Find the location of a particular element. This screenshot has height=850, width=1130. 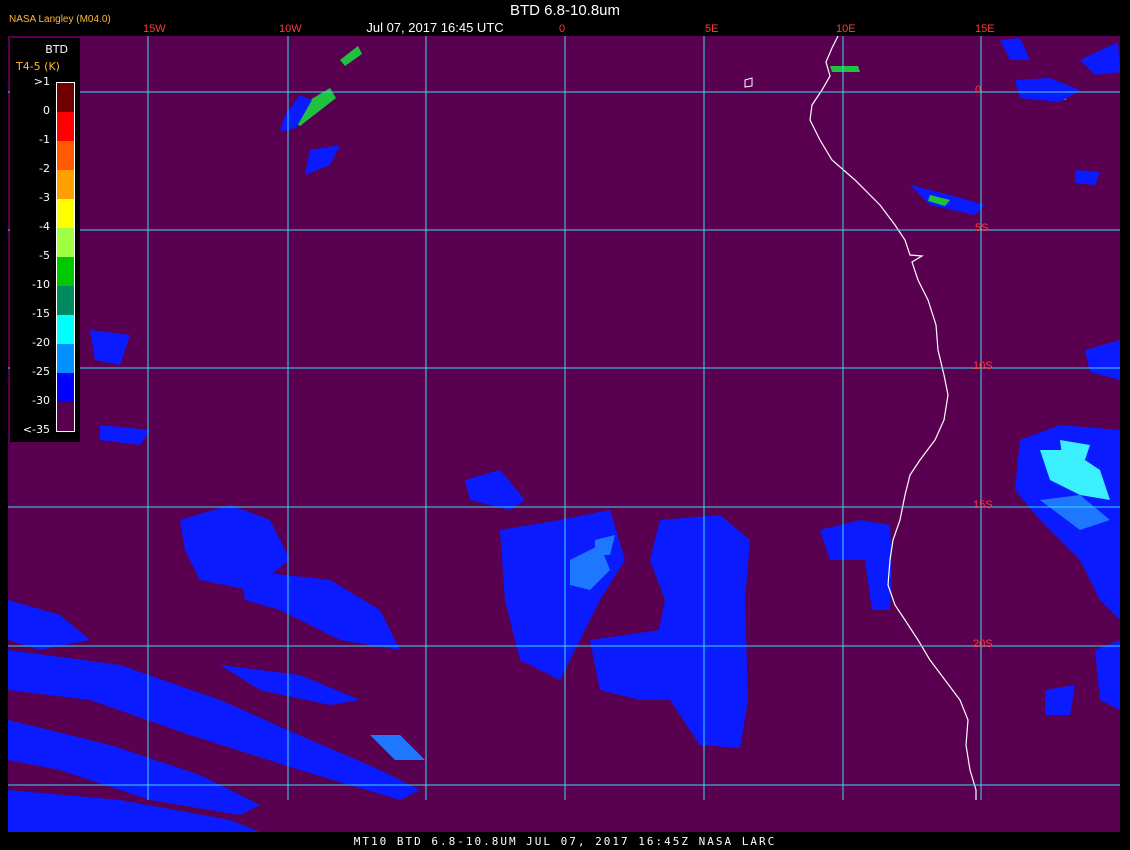

legend-tick-label: -10 is located at coordinates (41, 284).